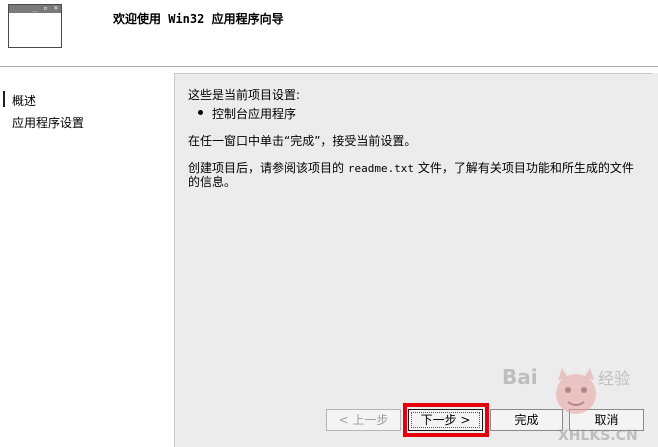 This screenshot has width=658, height=447. I want to click on current-step-marker, so click(4, 99).